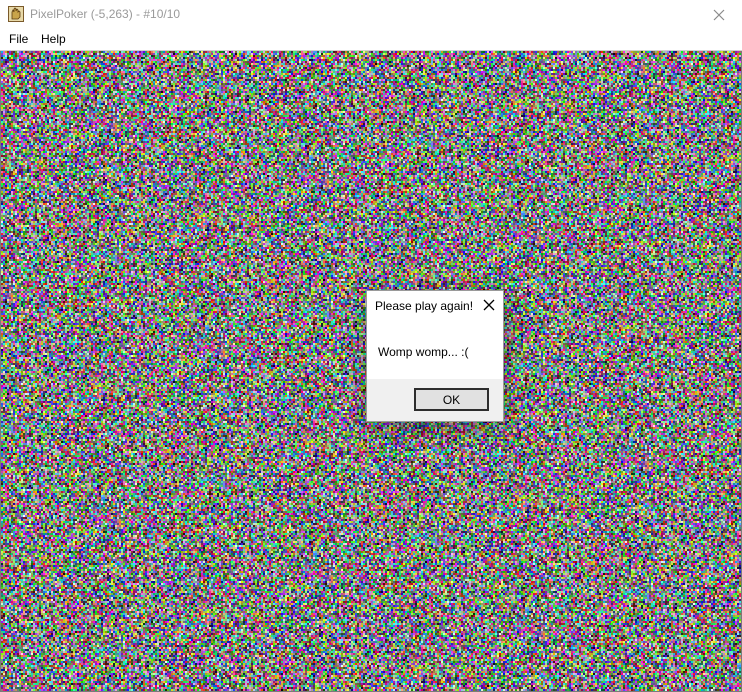 This screenshot has height=692, width=742. What do you see at coordinates (53, 39) in the screenshot?
I see `menu-help: Help` at bounding box center [53, 39].